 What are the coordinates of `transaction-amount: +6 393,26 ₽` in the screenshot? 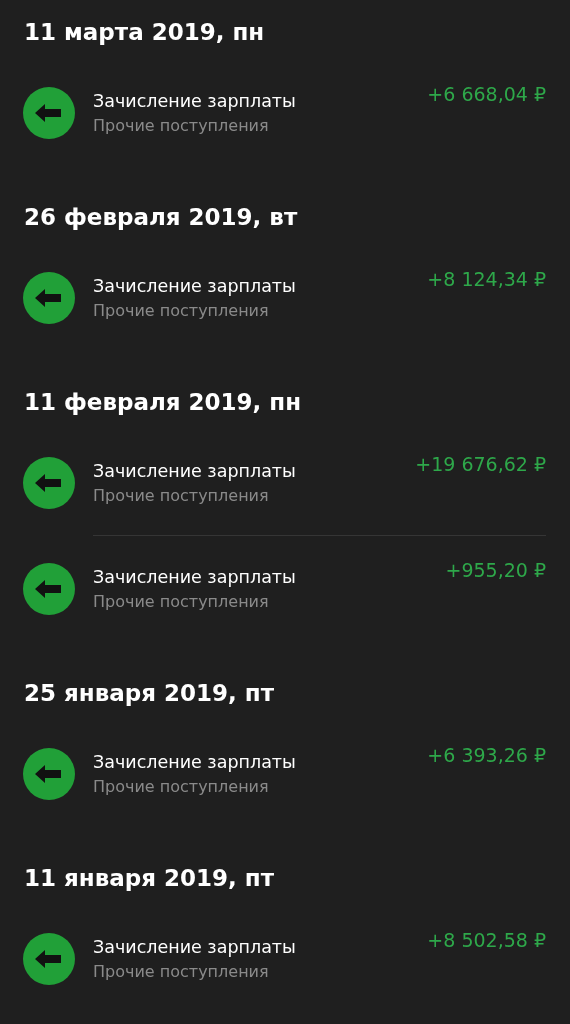 It's located at (486, 755).